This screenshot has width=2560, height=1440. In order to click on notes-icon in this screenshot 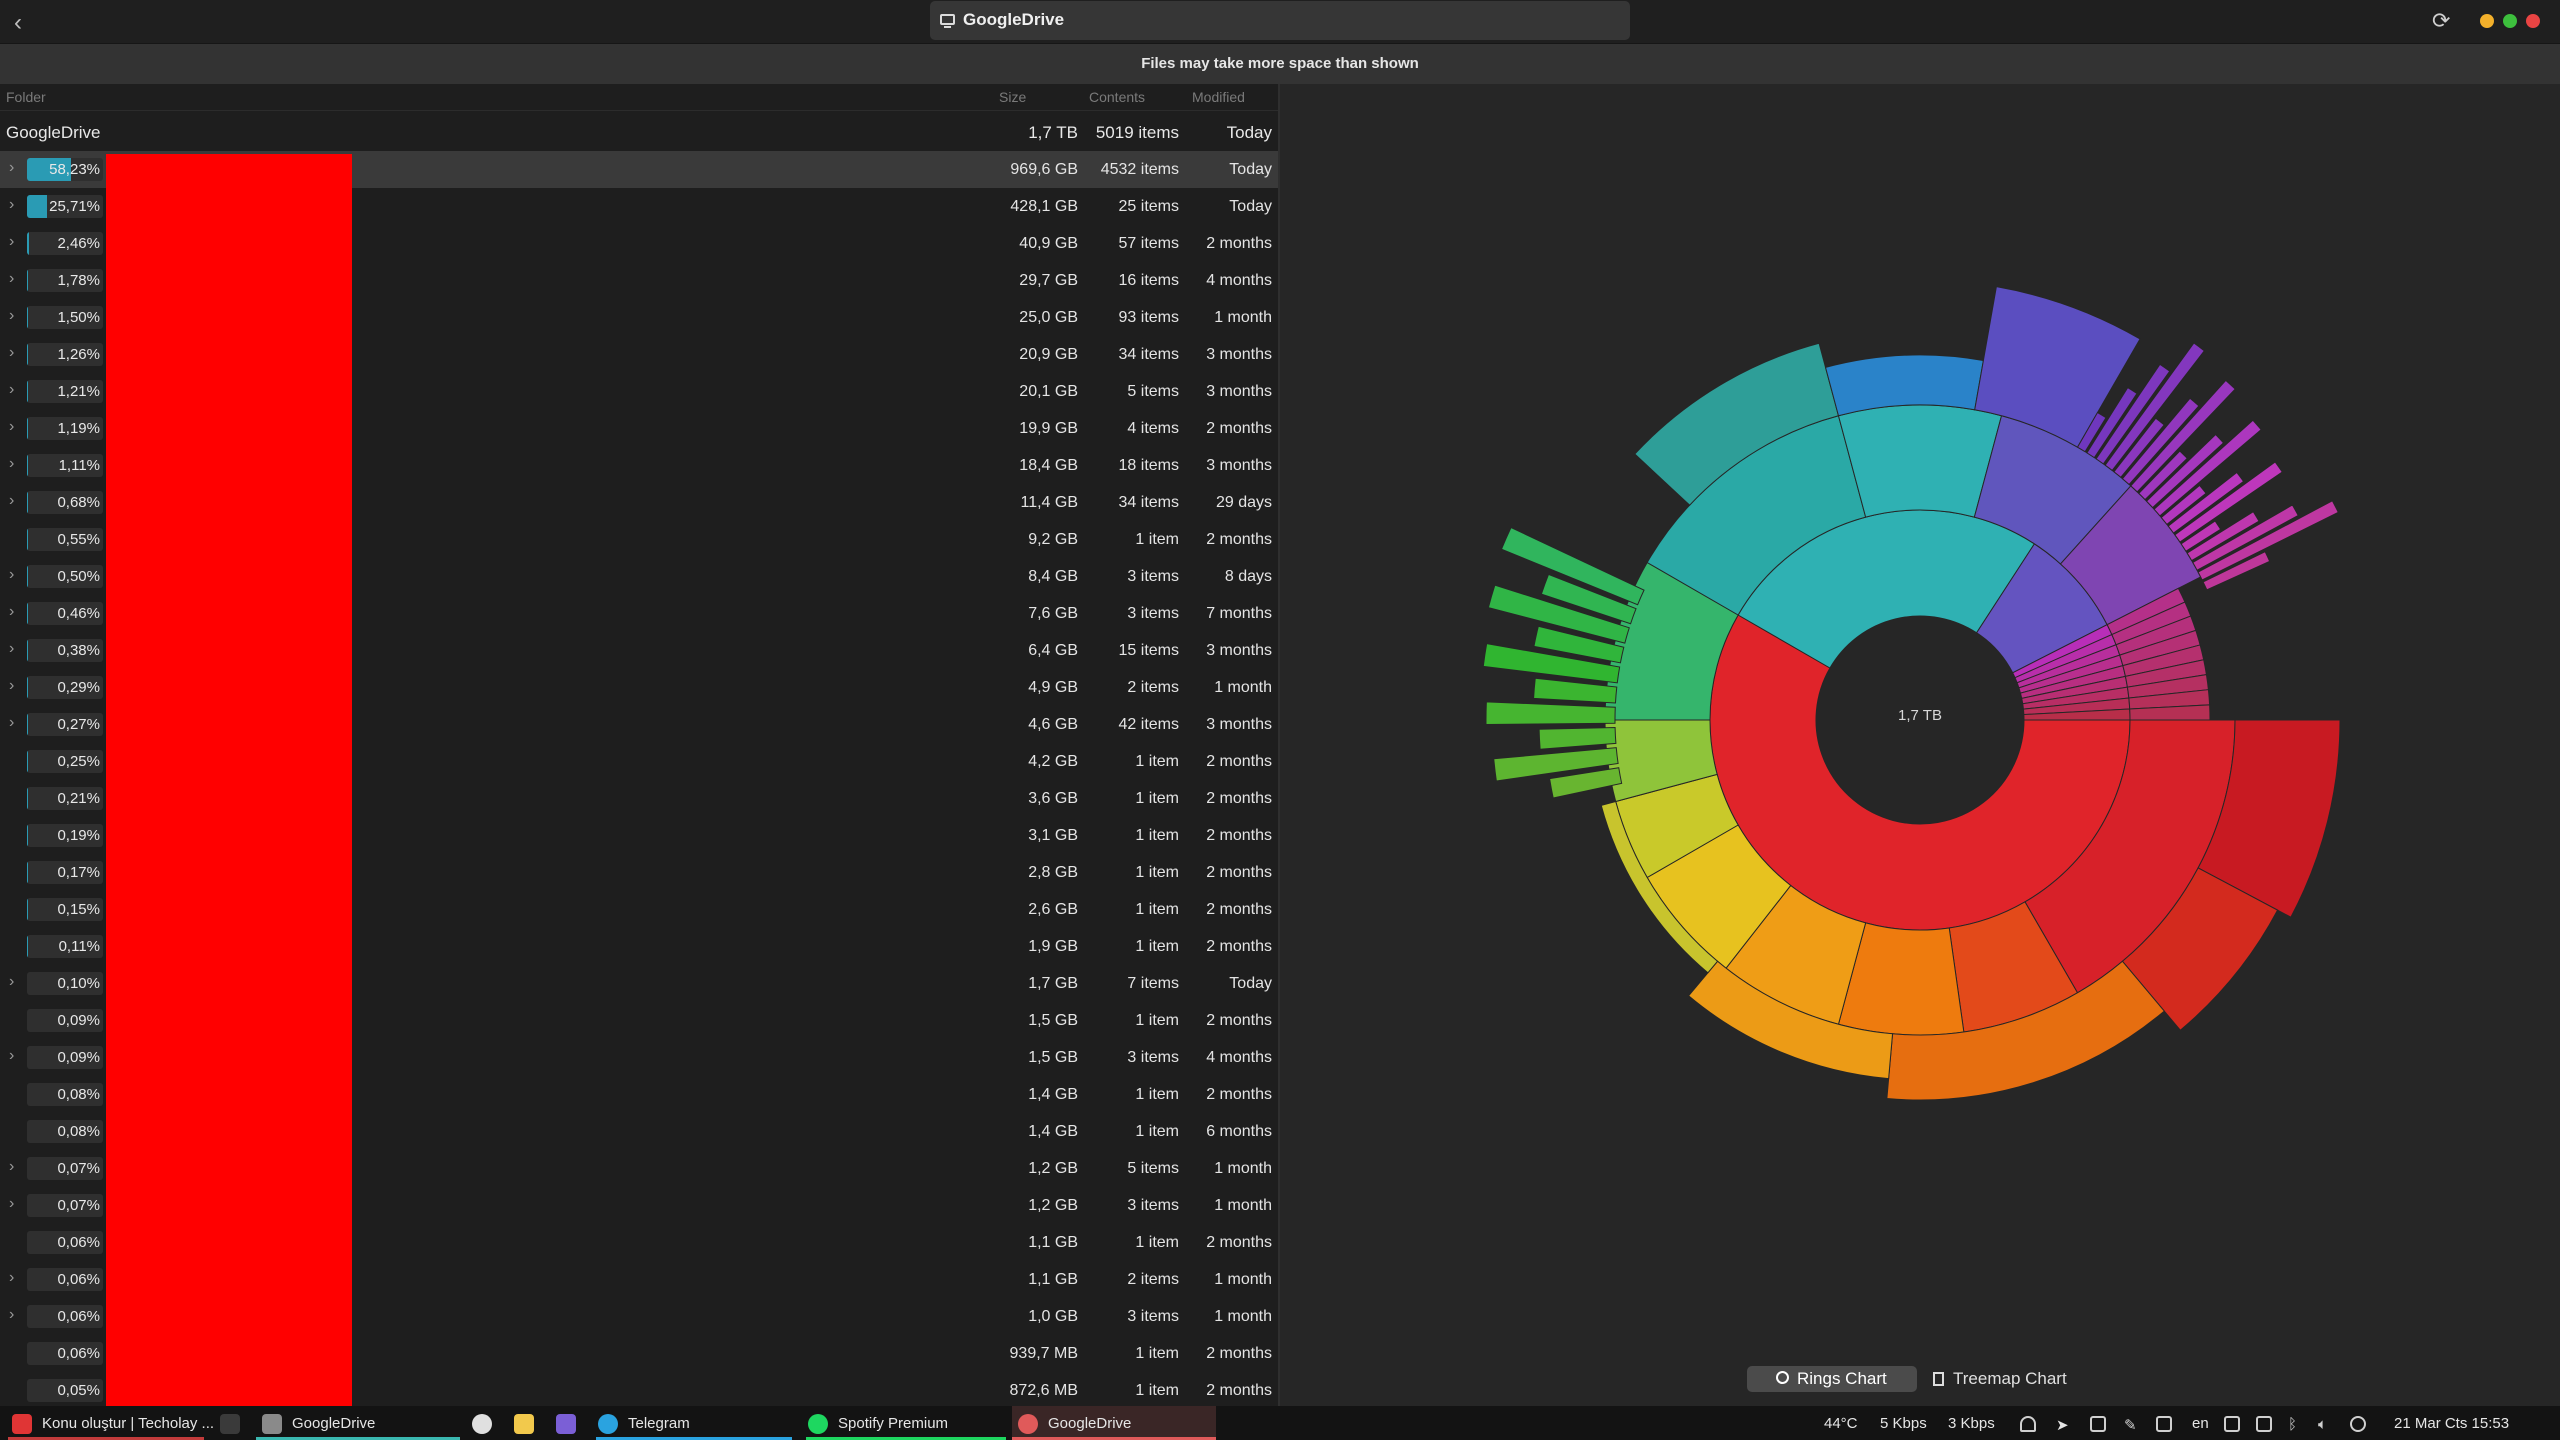, I will do `click(524, 1424)`.